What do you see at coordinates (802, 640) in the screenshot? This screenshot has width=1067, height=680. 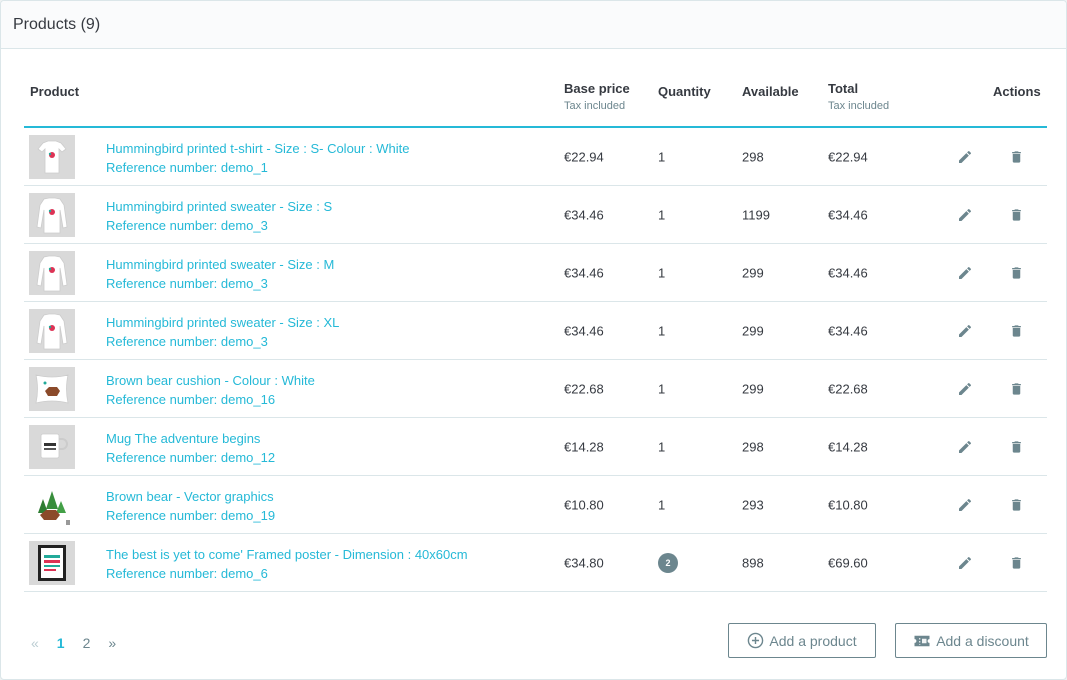 I see `add-product-button: Add a product` at bounding box center [802, 640].